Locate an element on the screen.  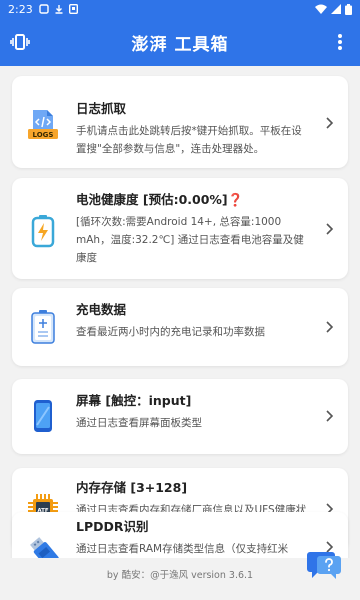
app-bar: 澎湃 工具箱 is located at coordinates (180, 42).